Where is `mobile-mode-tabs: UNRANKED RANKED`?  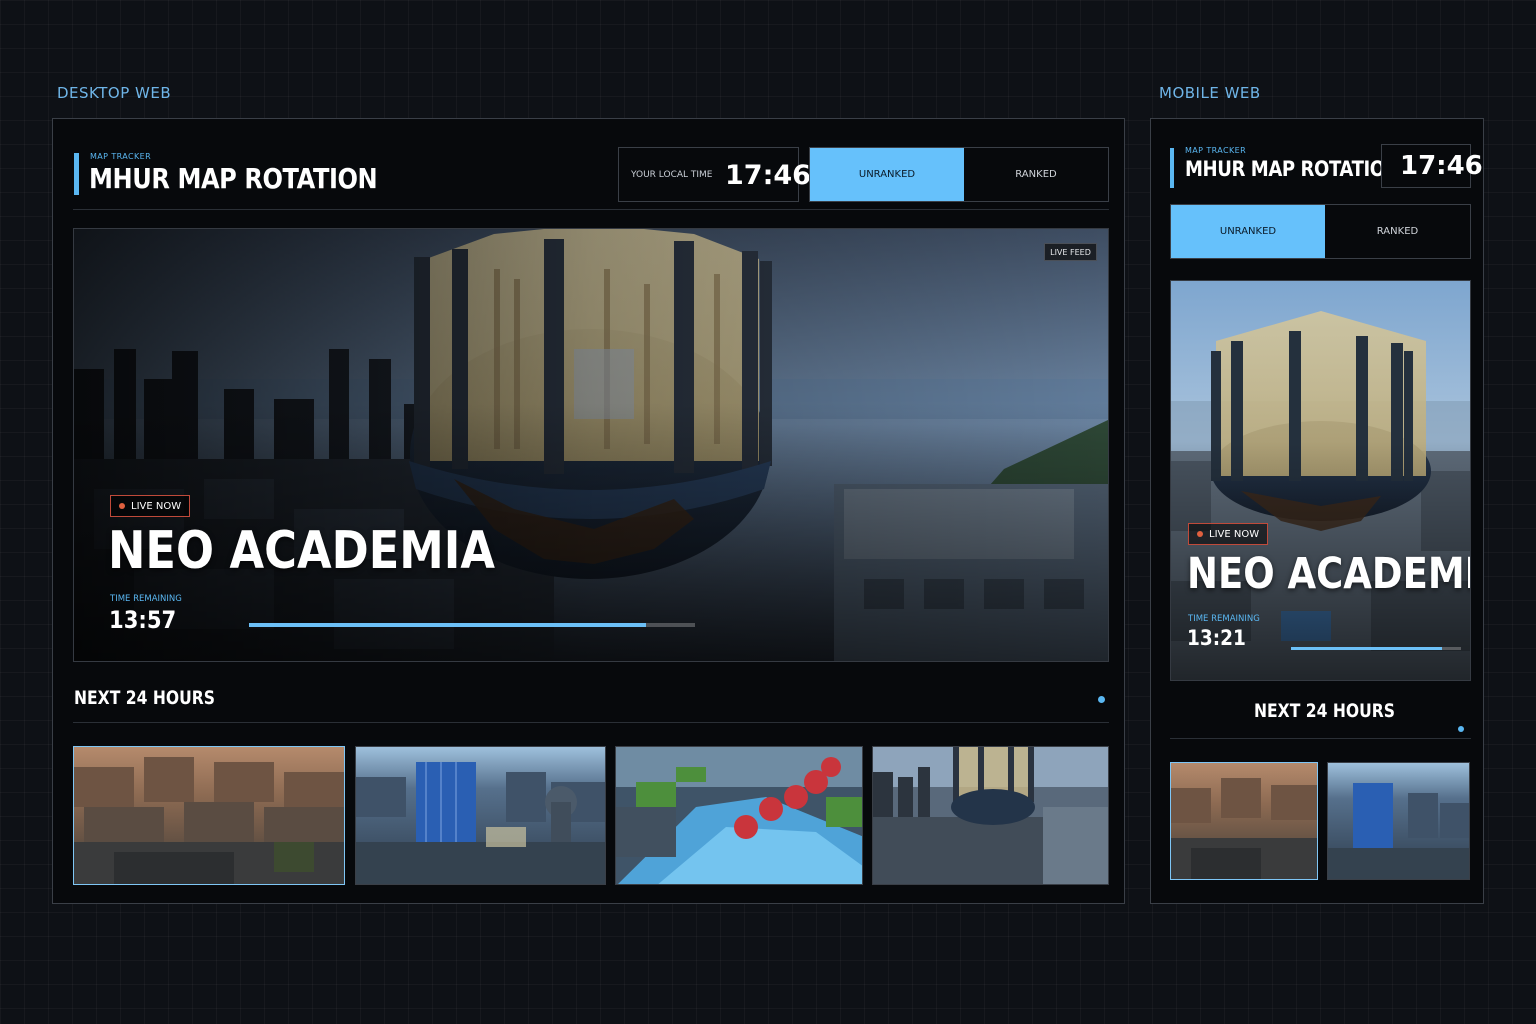
mobile-mode-tabs: UNRANKED RANKED is located at coordinates (1320, 231).